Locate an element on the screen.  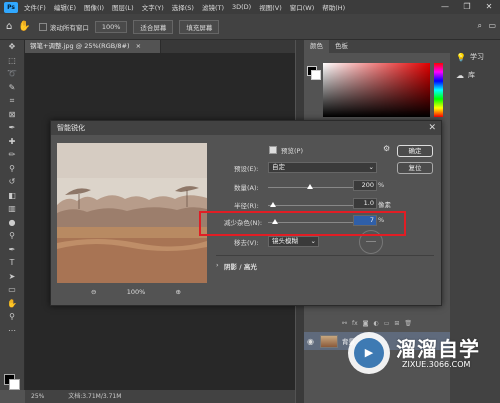
scroll-all-checkbox is located at coordinates (42, 26).